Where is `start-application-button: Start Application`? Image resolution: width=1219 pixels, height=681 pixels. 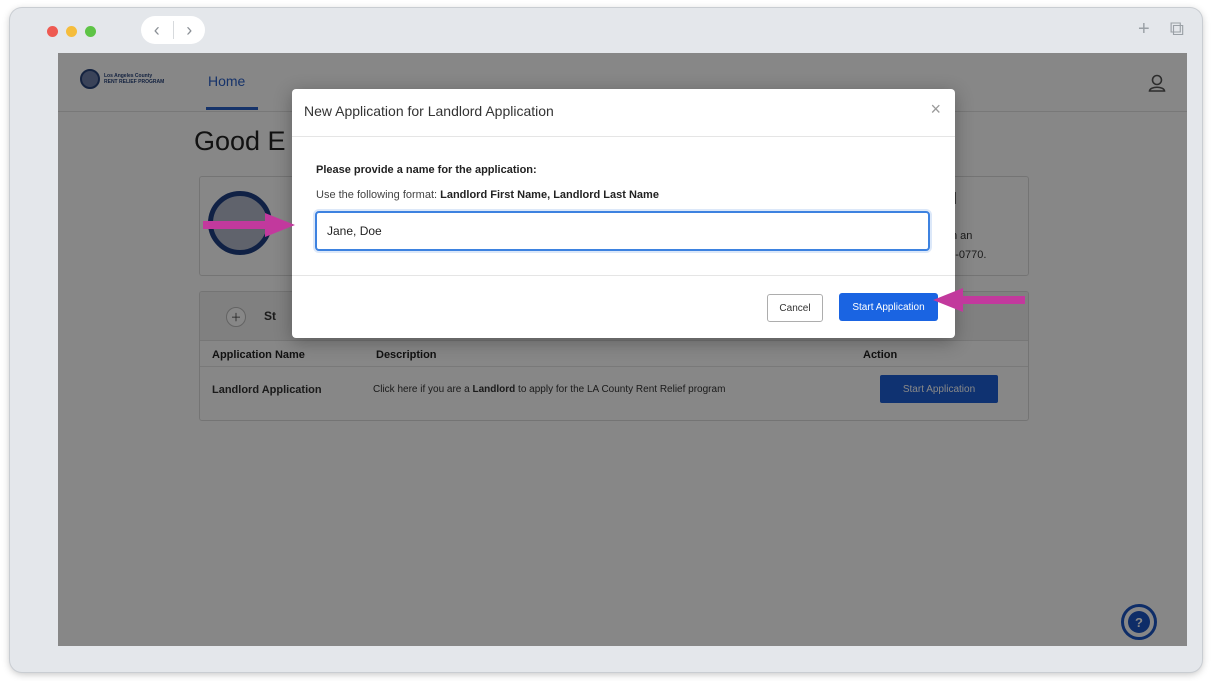 start-application-button: Start Application is located at coordinates (888, 307).